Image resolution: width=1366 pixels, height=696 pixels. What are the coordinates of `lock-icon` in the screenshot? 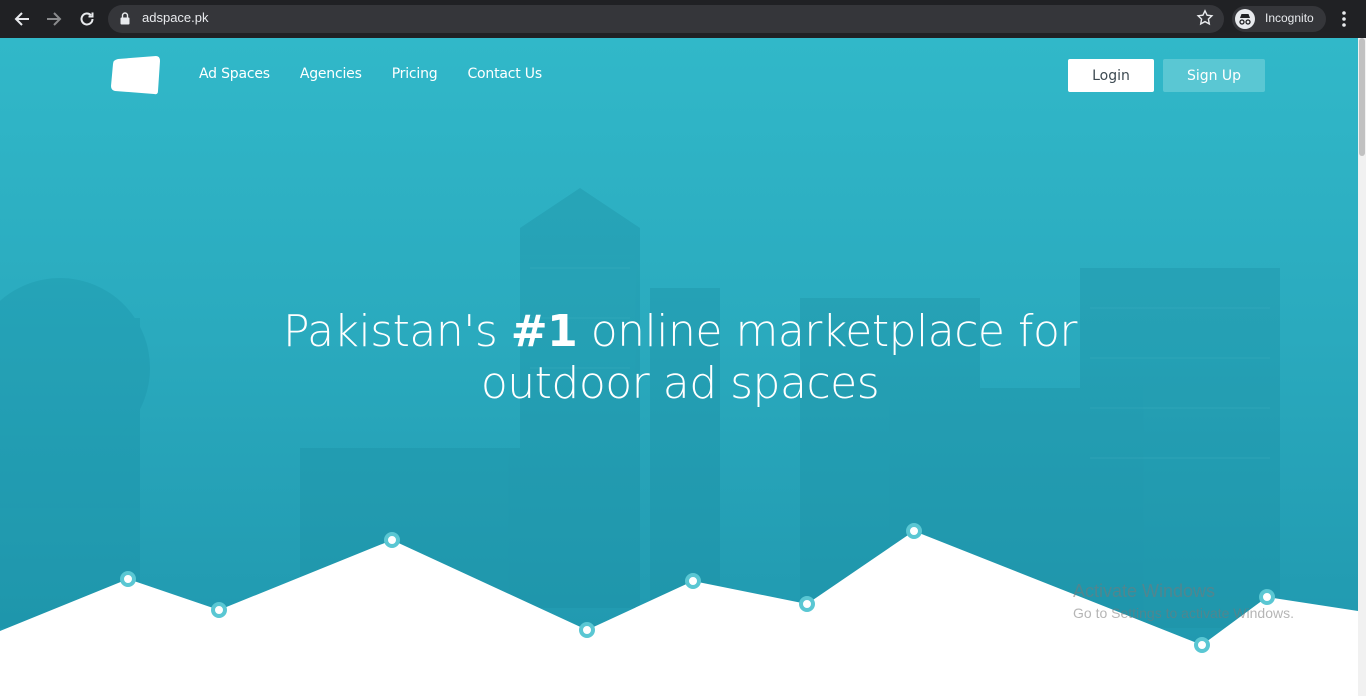 It's located at (125, 18).